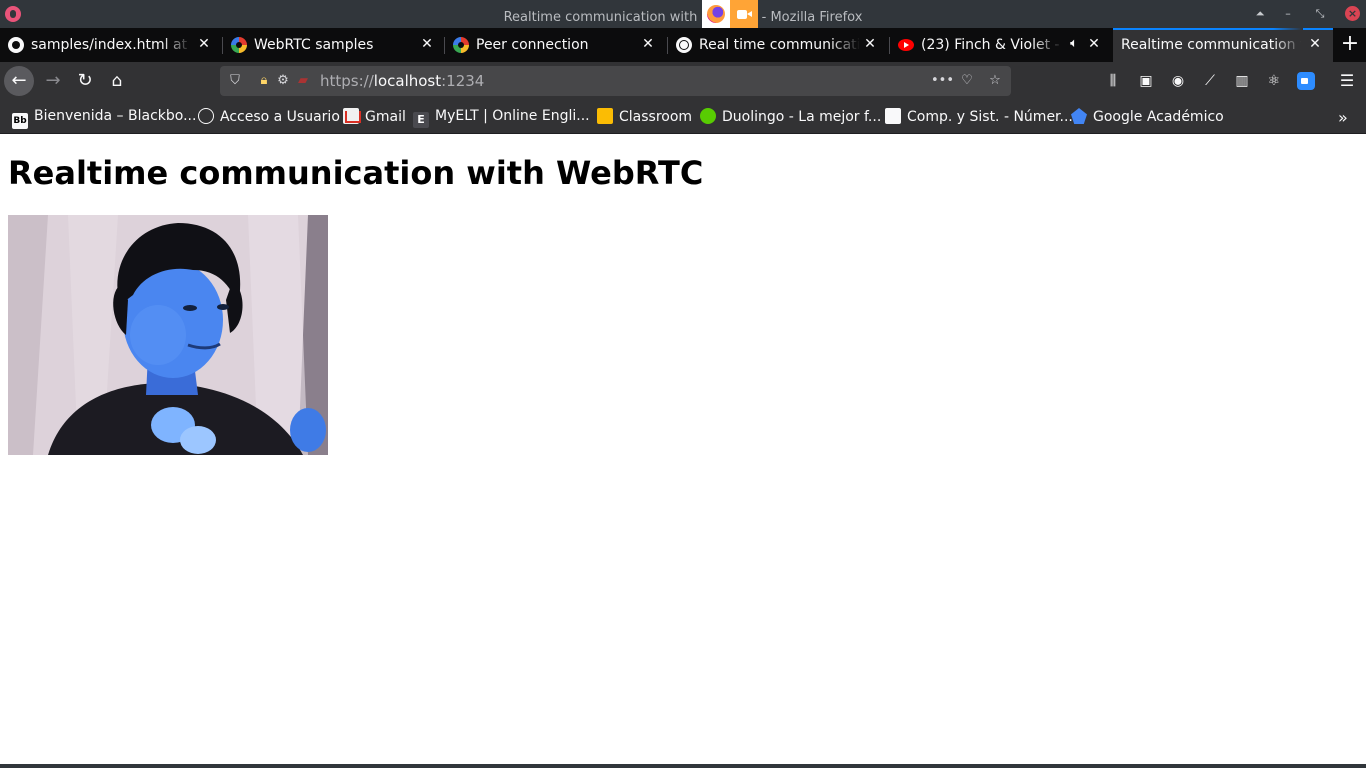 This screenshot has height=768, width=1366. Describe the element at coordinates (19, 81) in the screenshot. I see `back-button: ←` at that location.